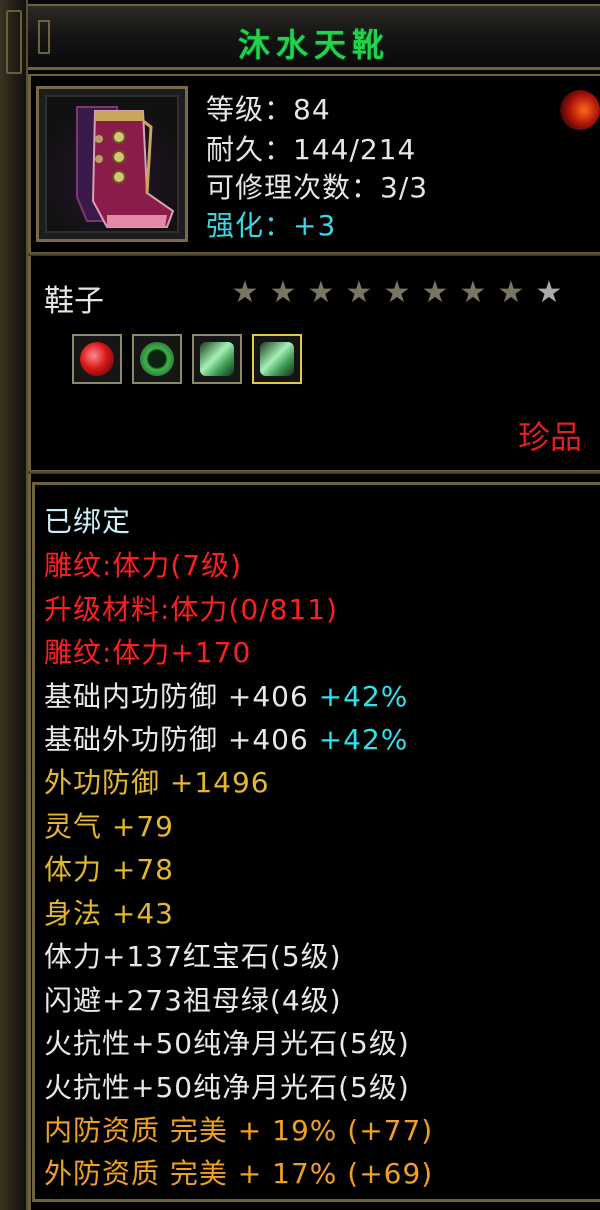 The height and width of the screenshot is (1210, 600). What do you see at coordinates (88, 521) in the screenshot?
I see `bound-status: 已绑定` at bounding box center [88, 521].